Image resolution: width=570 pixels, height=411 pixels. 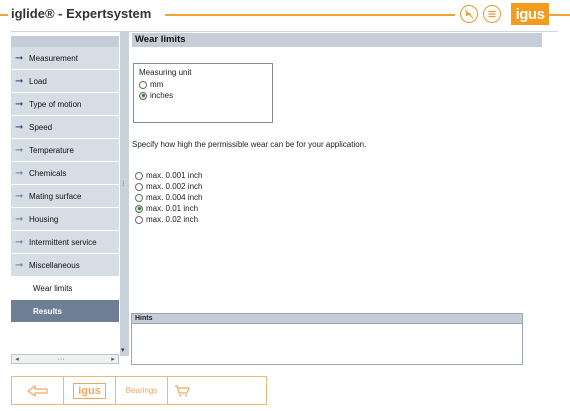 I want to click on sidebar-item-label: Temperature, so click(x=51, y=150).